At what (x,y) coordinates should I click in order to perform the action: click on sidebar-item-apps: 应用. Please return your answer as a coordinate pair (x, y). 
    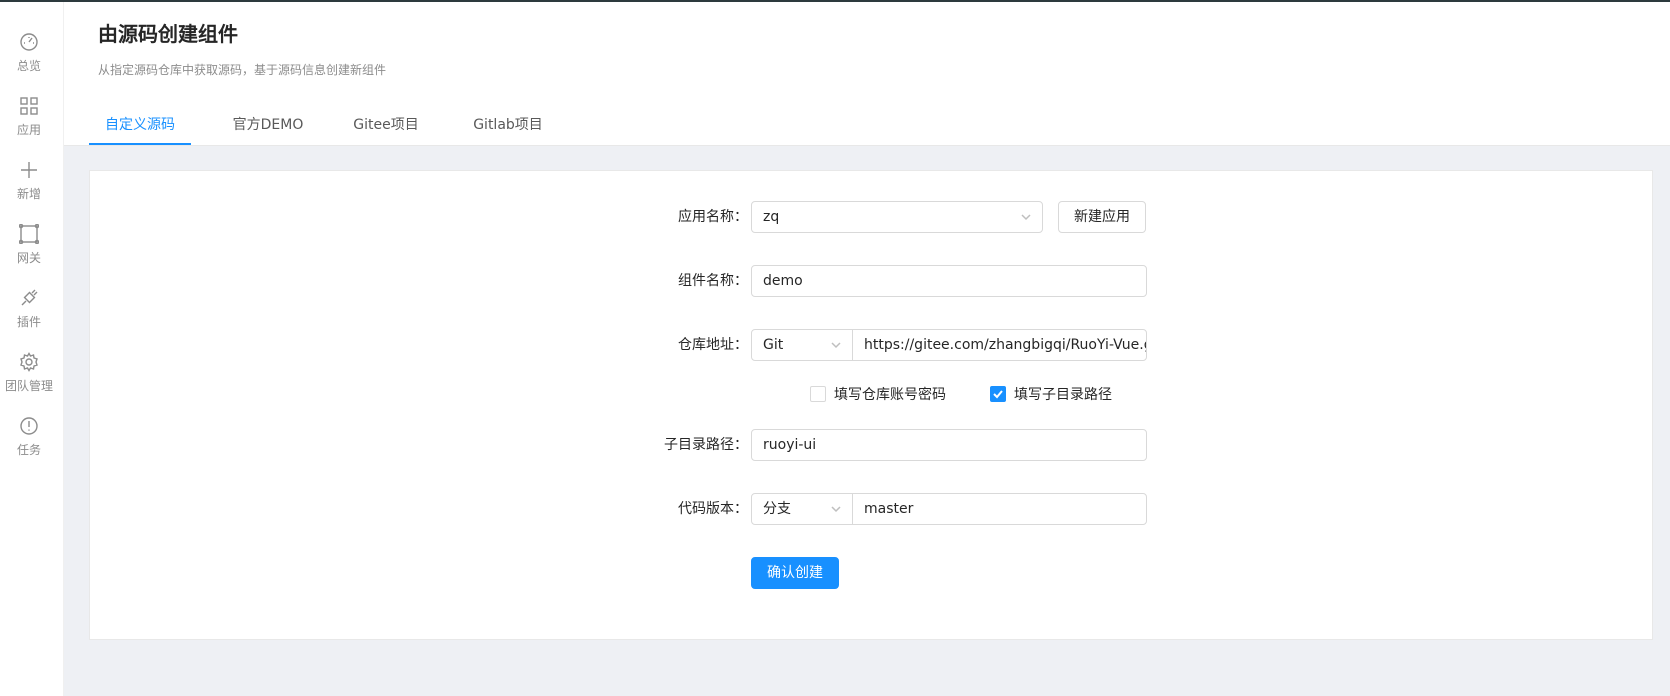
    Looking at the image, I should click on (29, 125).